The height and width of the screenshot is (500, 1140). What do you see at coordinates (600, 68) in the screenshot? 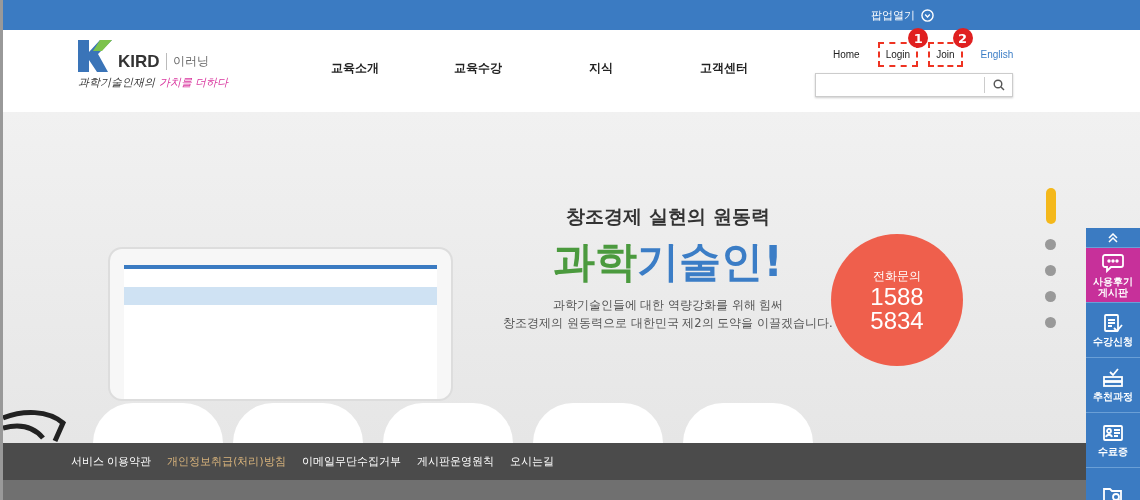
I see `nav-link: 지식` at bounding box center [600, 68].